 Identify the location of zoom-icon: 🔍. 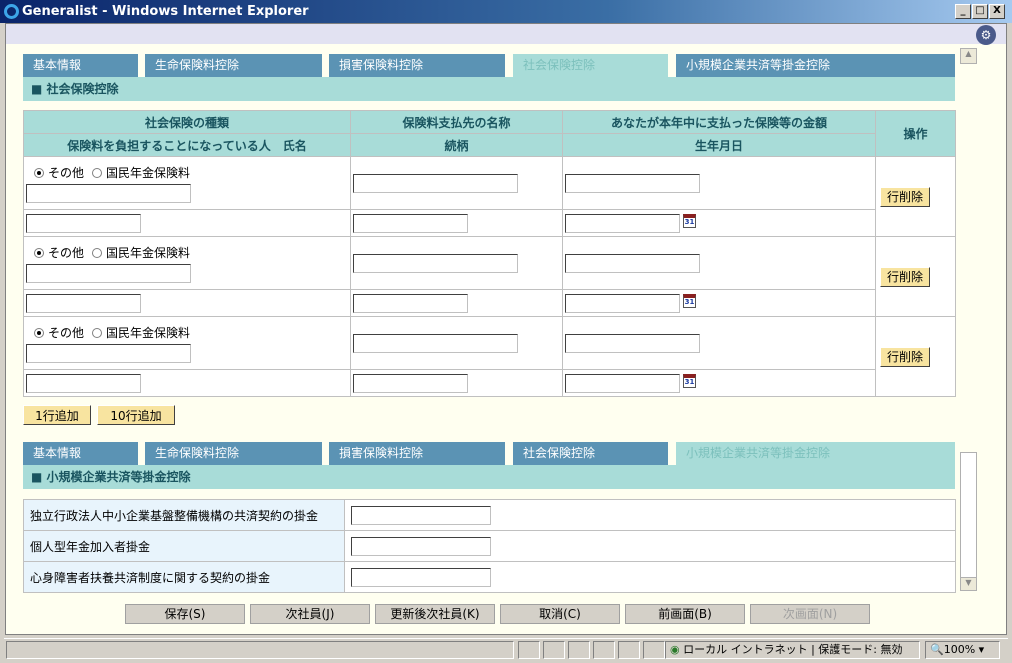
(937, 649).